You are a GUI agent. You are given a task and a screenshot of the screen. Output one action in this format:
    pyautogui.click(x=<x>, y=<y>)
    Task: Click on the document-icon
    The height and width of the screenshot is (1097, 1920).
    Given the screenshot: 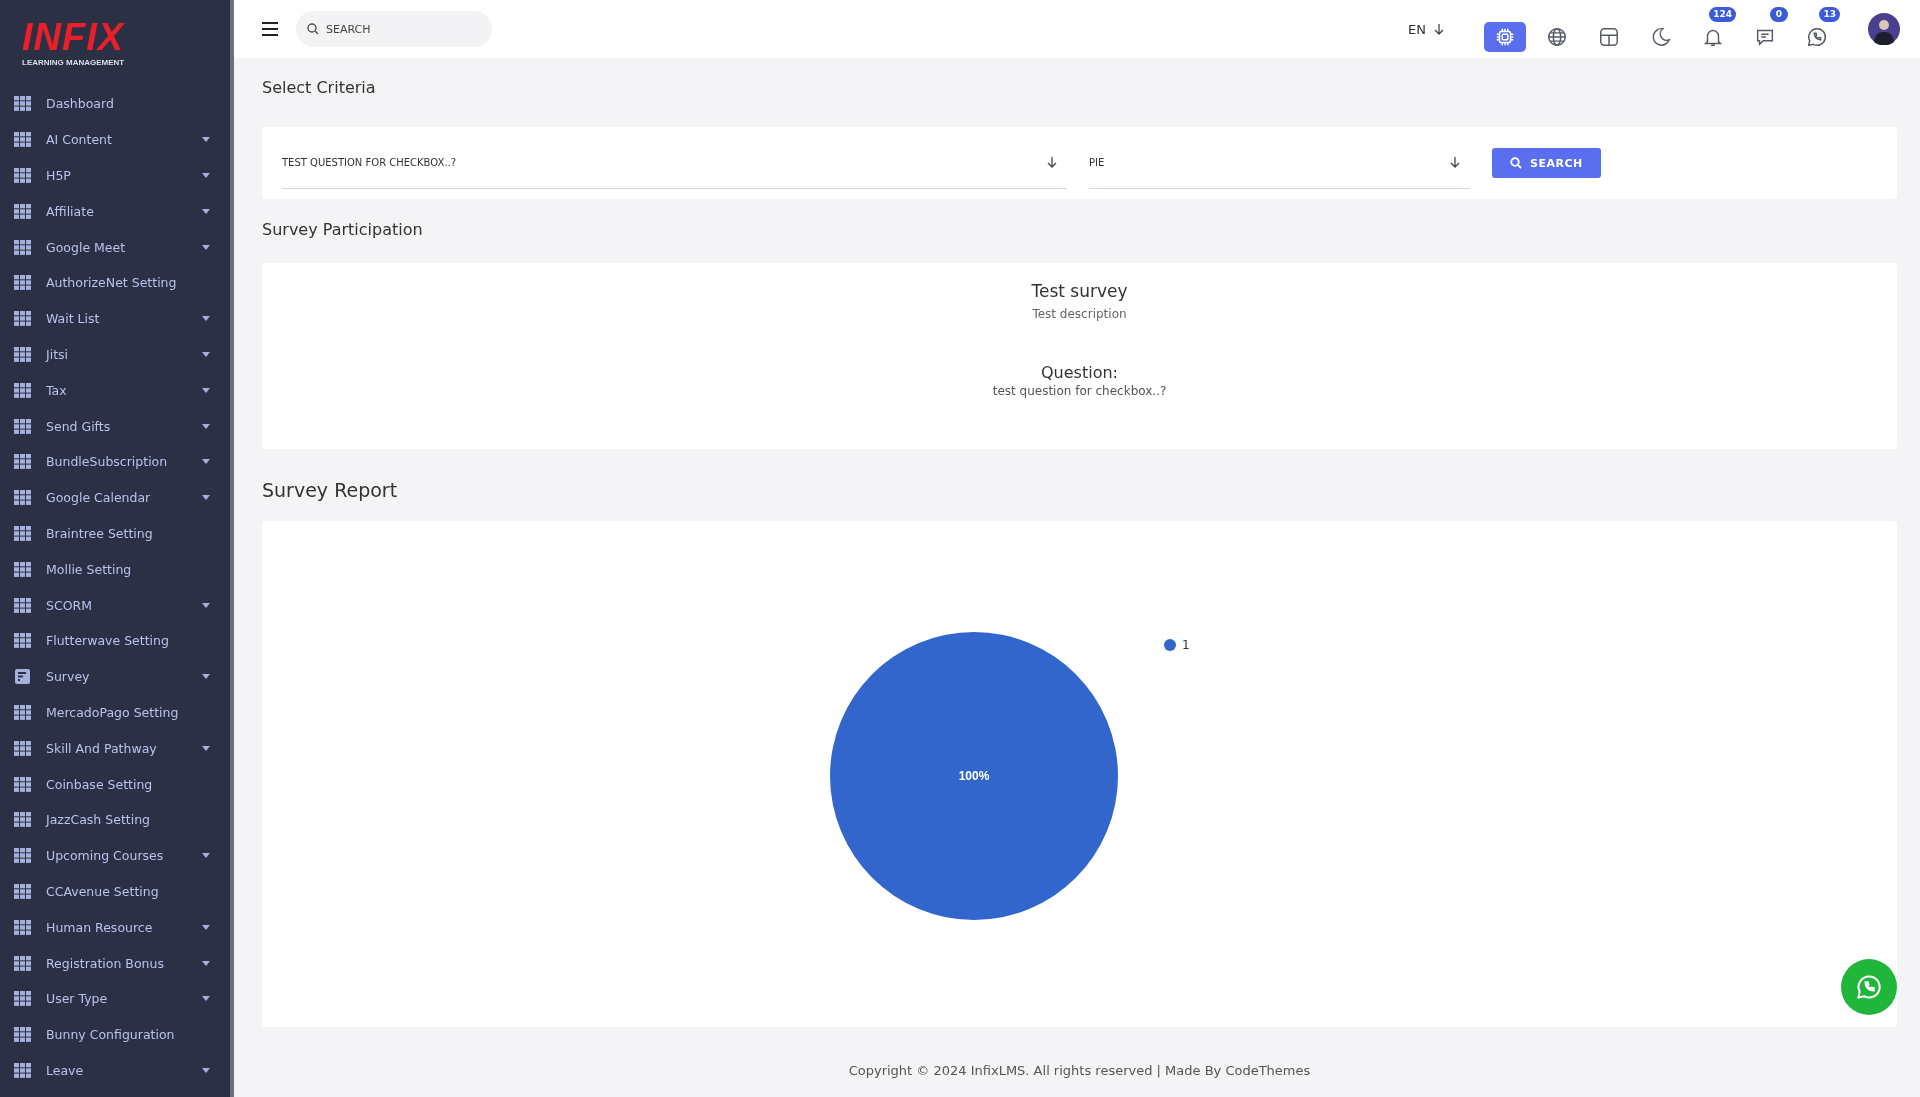 What is the action you would take?
    pyautogui.click(x=22, y=677)
    